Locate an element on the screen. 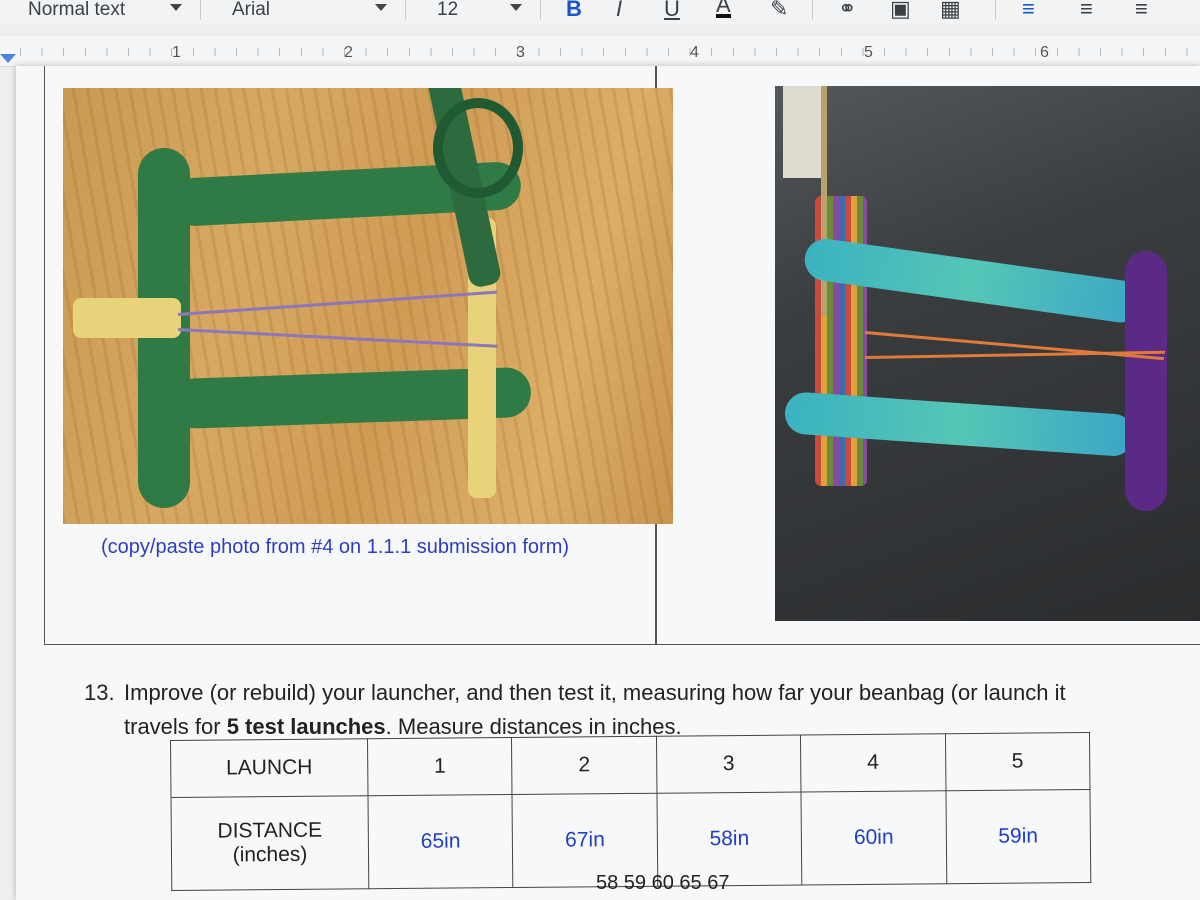  table-cell: 59in is located at coordinates (1018, 836).